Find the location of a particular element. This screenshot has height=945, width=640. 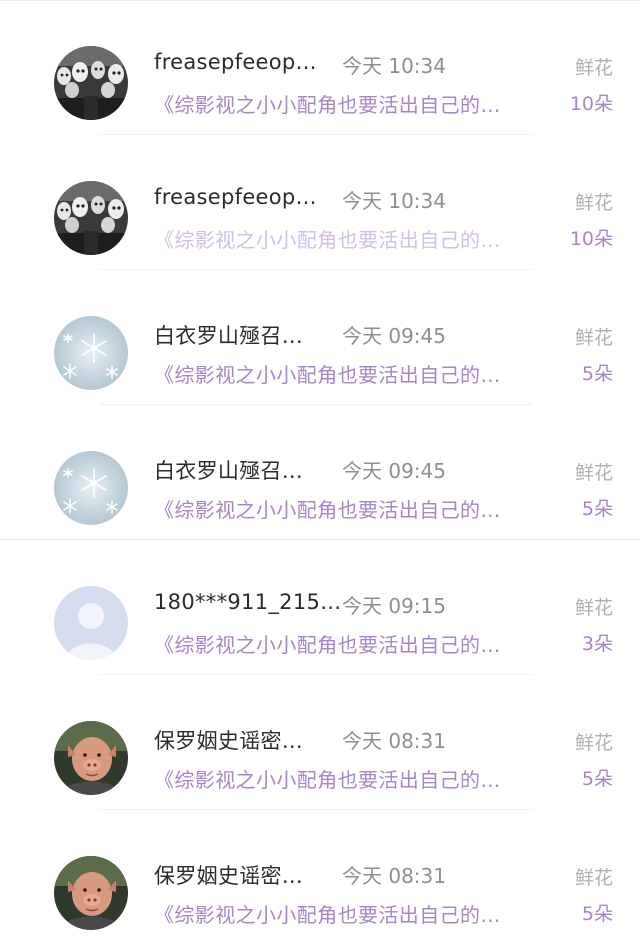

timestamp: 今天 09:15 is located at coordinates (394, 606).